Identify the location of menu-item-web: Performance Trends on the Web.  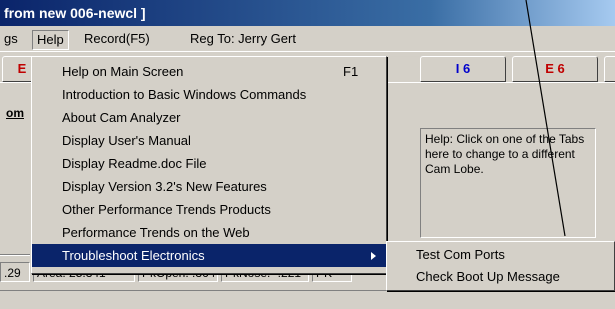
(209, 232).